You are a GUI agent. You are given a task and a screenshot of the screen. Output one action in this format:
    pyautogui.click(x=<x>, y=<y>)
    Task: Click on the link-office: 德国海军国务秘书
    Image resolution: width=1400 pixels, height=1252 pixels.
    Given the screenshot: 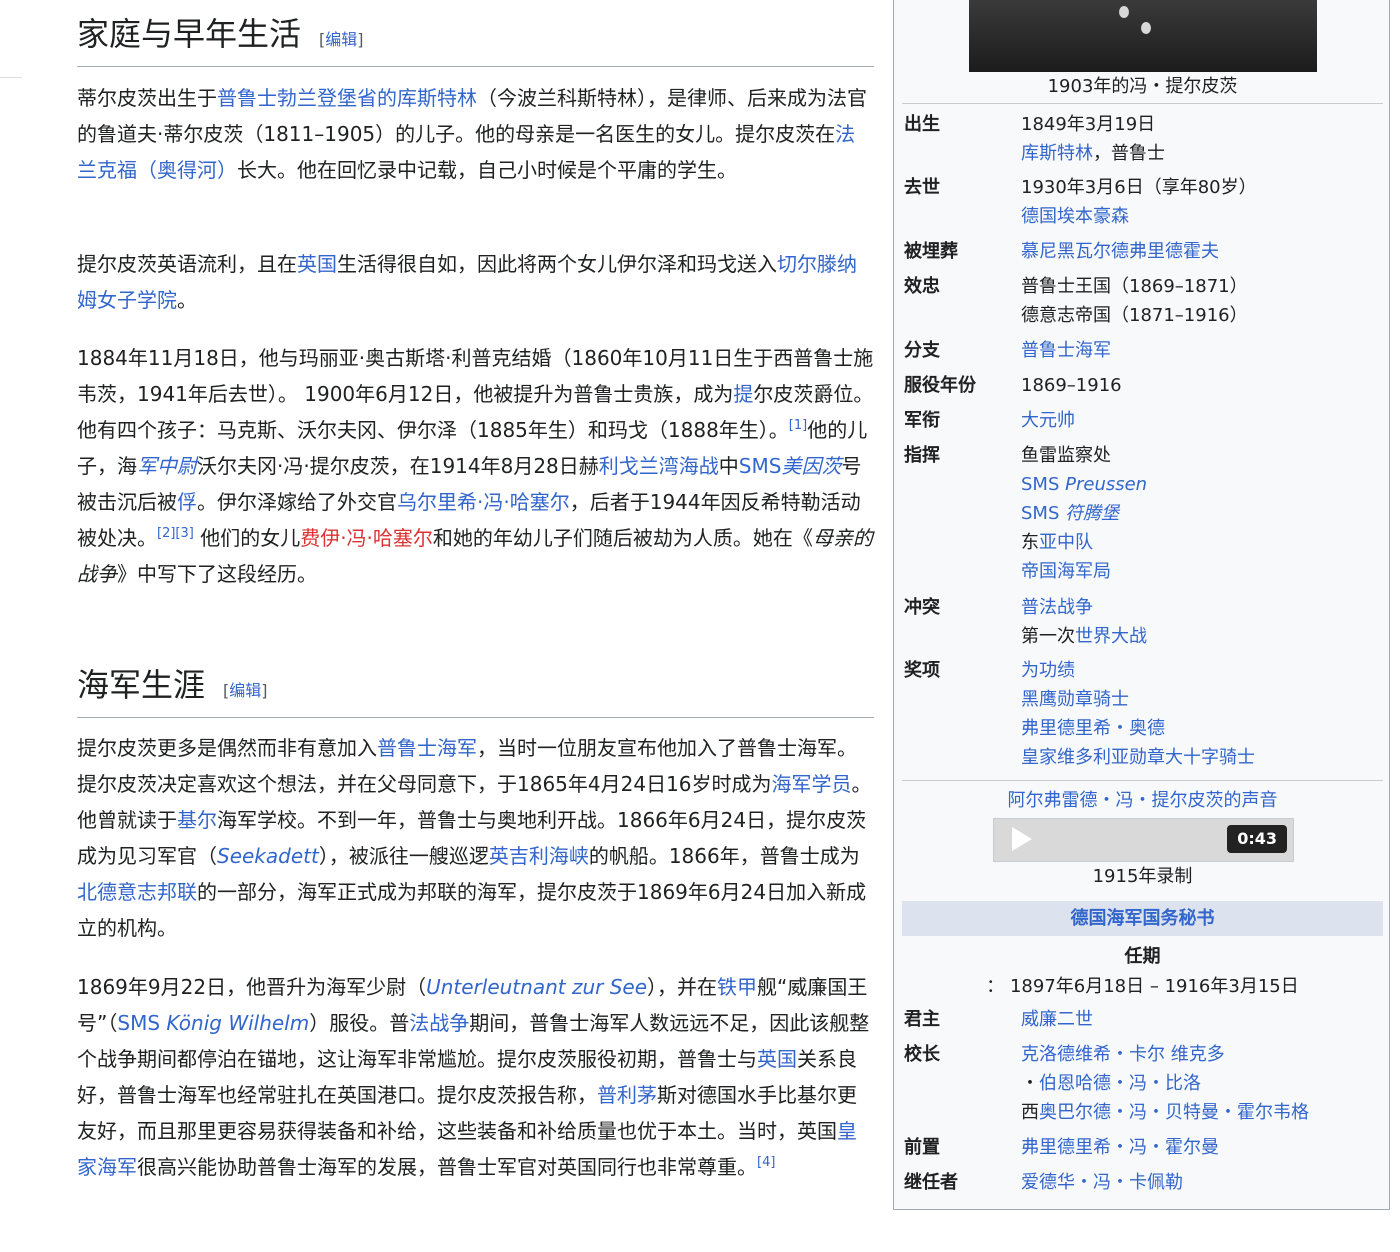 What is the action you would take?
    pyautogui.click(x=1143, y=918)
    